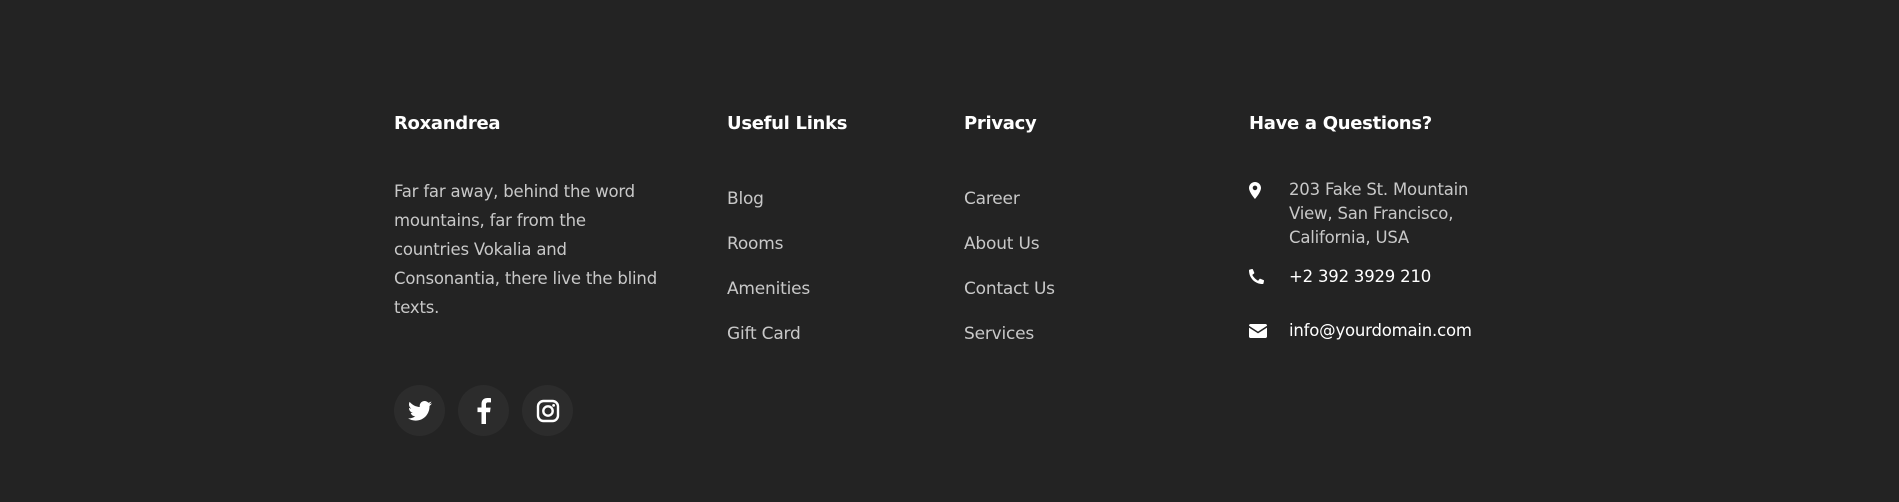  I want to click on instagram-icon, so click(547, 410).